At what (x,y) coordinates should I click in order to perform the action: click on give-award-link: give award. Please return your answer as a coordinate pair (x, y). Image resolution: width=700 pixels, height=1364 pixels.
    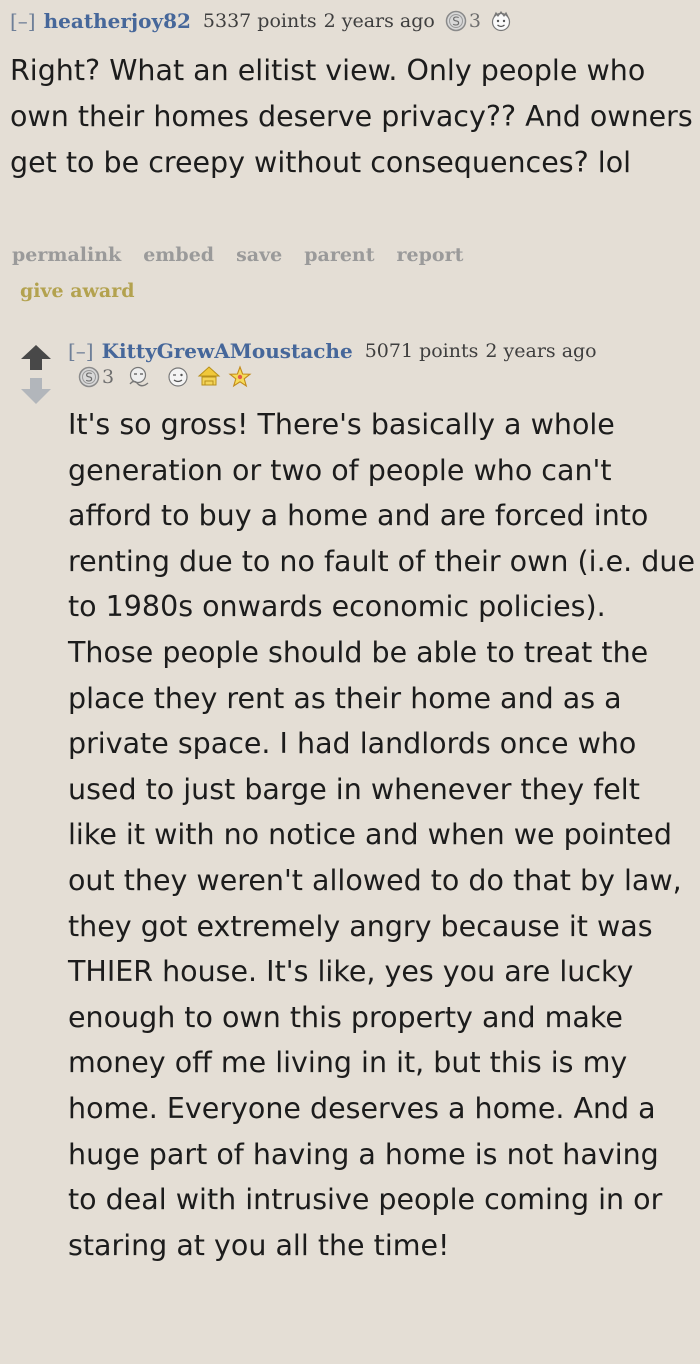
    Looking at the image, I should click on (77, 291).